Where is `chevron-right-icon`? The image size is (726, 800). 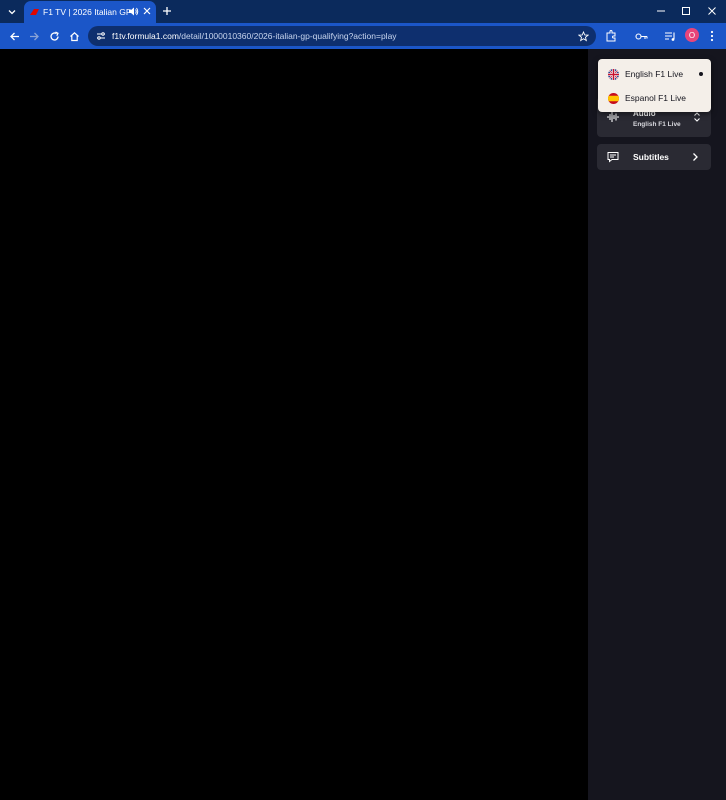 chevron-right-icon is located at coordinates (695, 157).